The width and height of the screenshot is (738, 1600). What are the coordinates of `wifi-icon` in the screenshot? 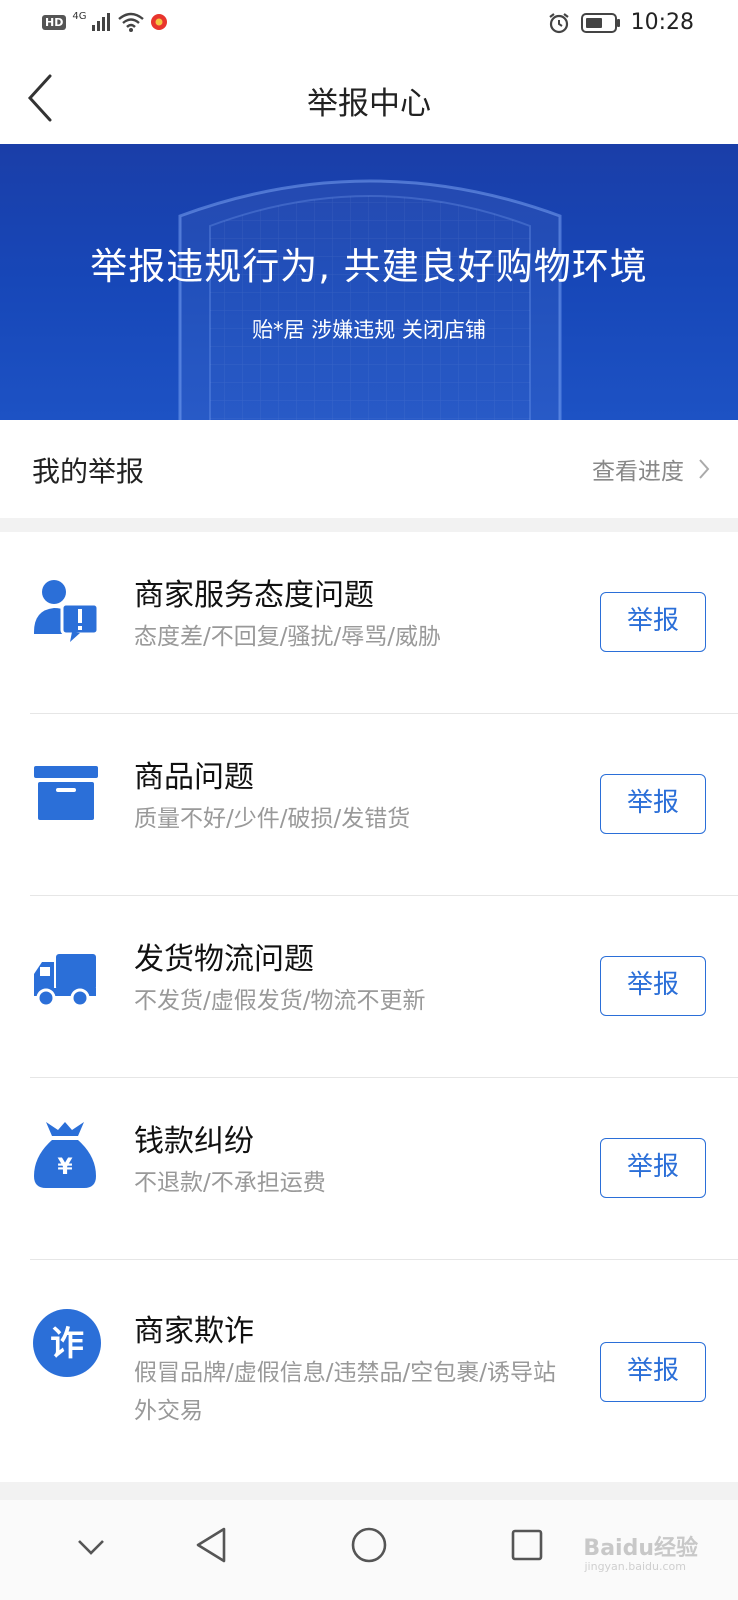 It's located at (131, 22).